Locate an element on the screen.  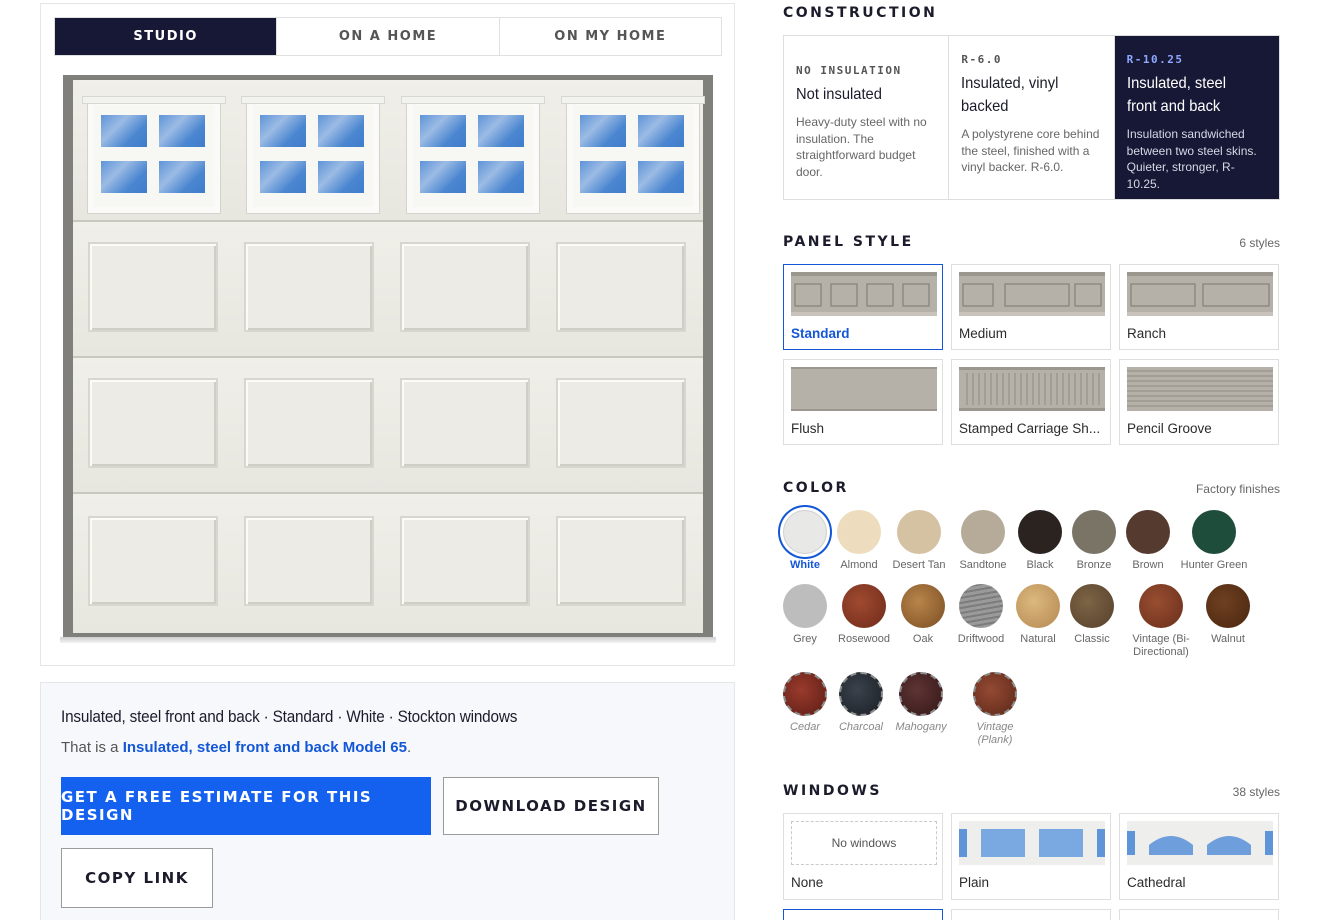
color-oak: Oak is located at coordinates (923, 615).